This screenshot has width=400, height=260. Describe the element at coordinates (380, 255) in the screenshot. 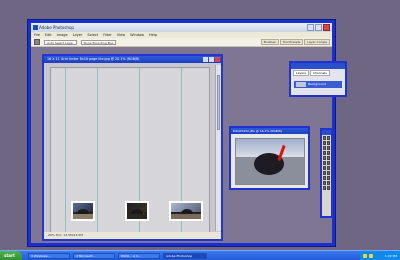

I see `system-tray: 1:22 PM` at that location.